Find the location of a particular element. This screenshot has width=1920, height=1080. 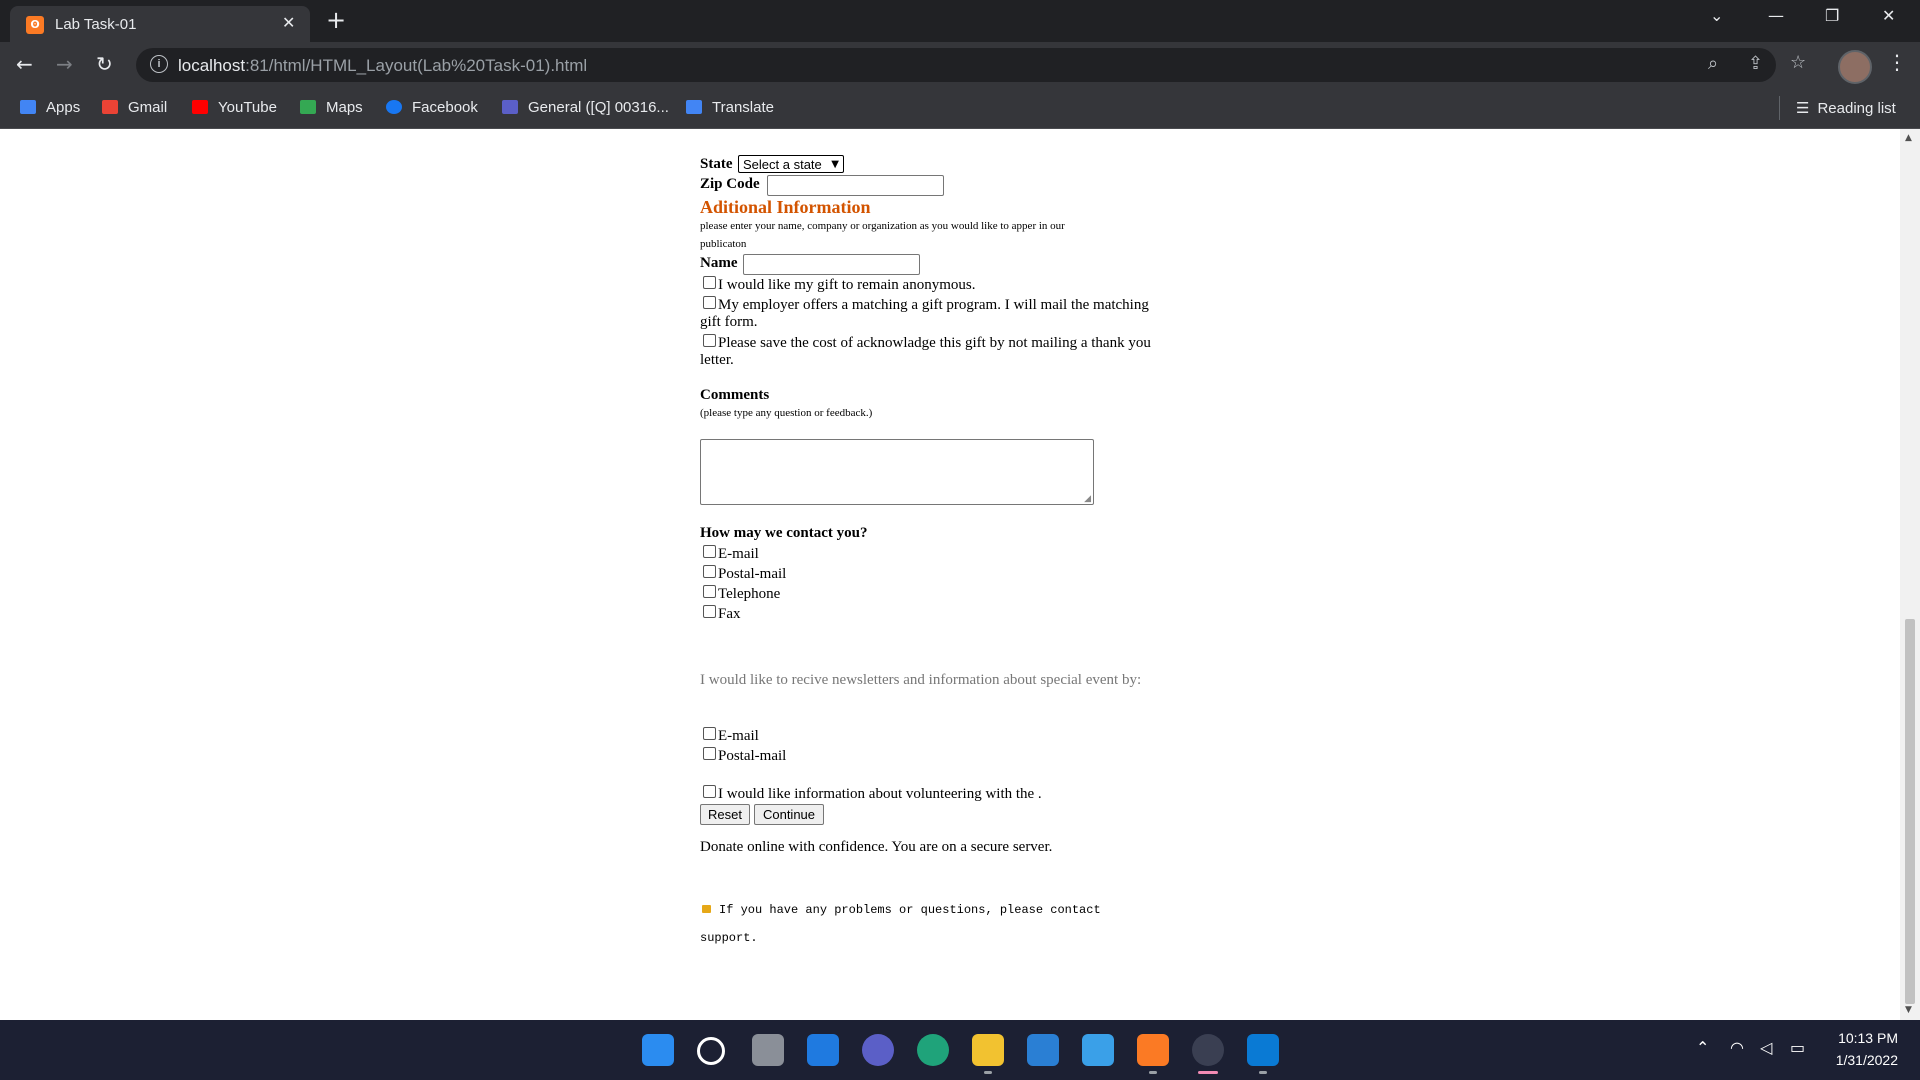

resize-handle-icon: ◢ is located at coordinates (1087, 499).